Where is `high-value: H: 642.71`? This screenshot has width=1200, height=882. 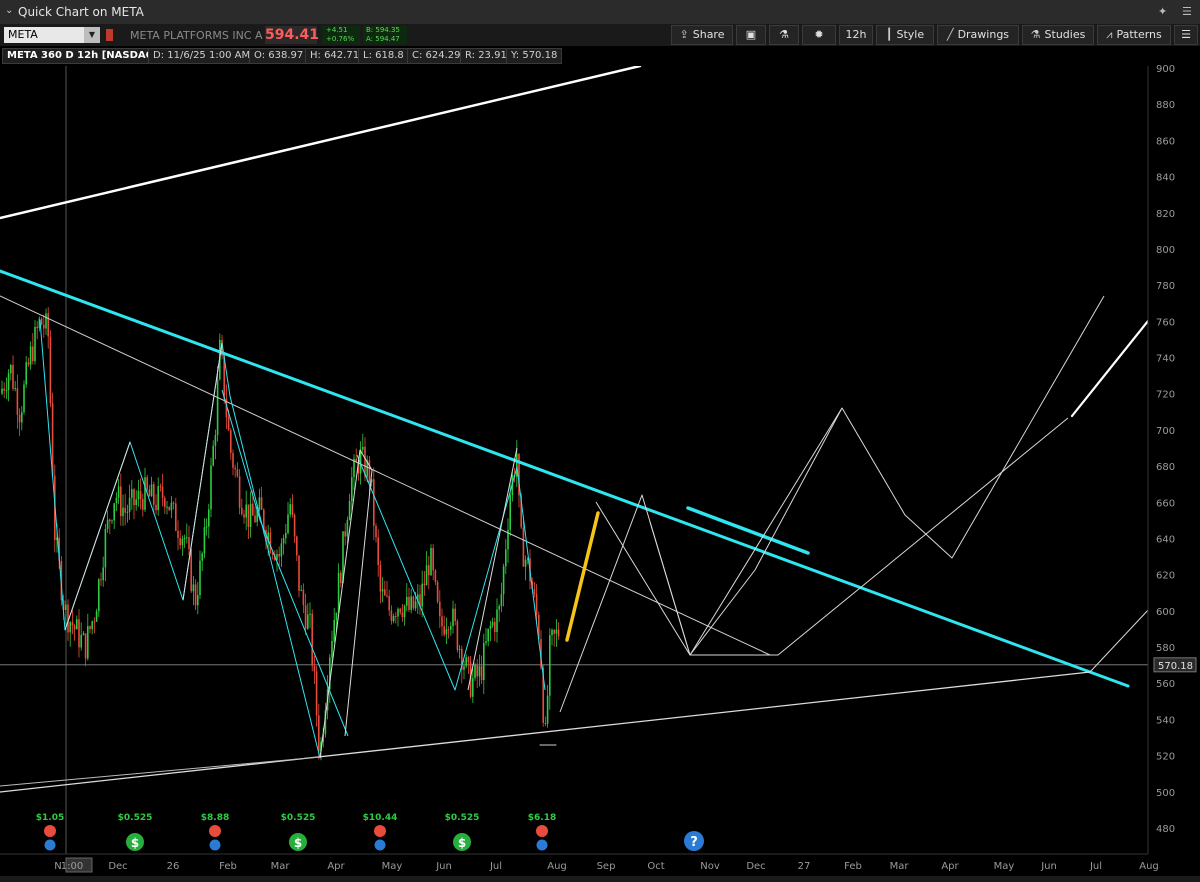 high-value: H: 642.71 is located at coordinates (335, 56).